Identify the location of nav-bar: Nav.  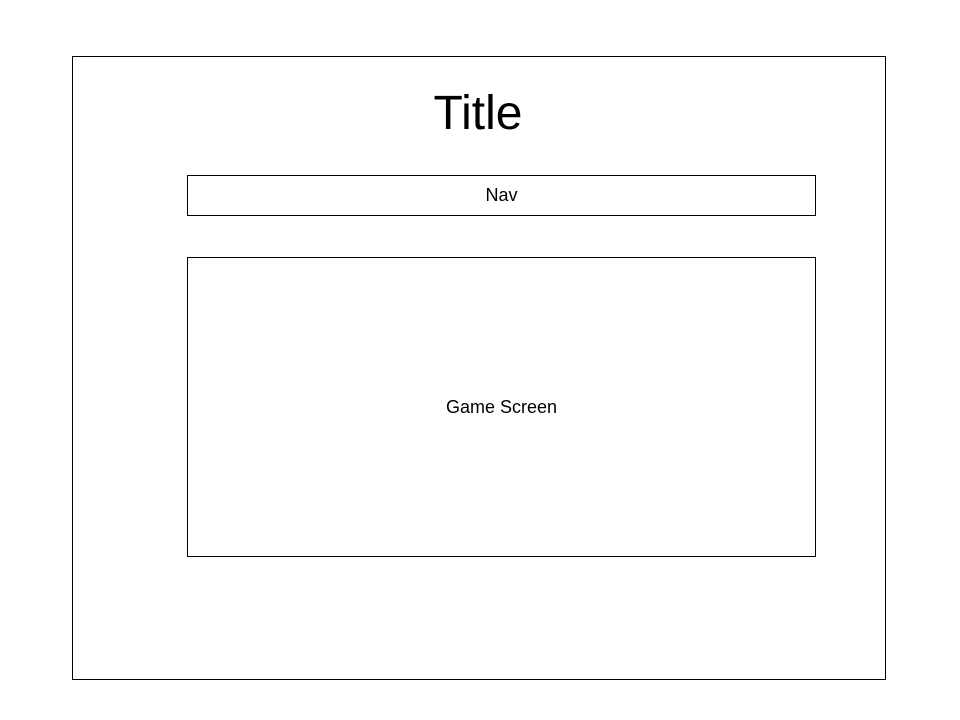
(501, 195).